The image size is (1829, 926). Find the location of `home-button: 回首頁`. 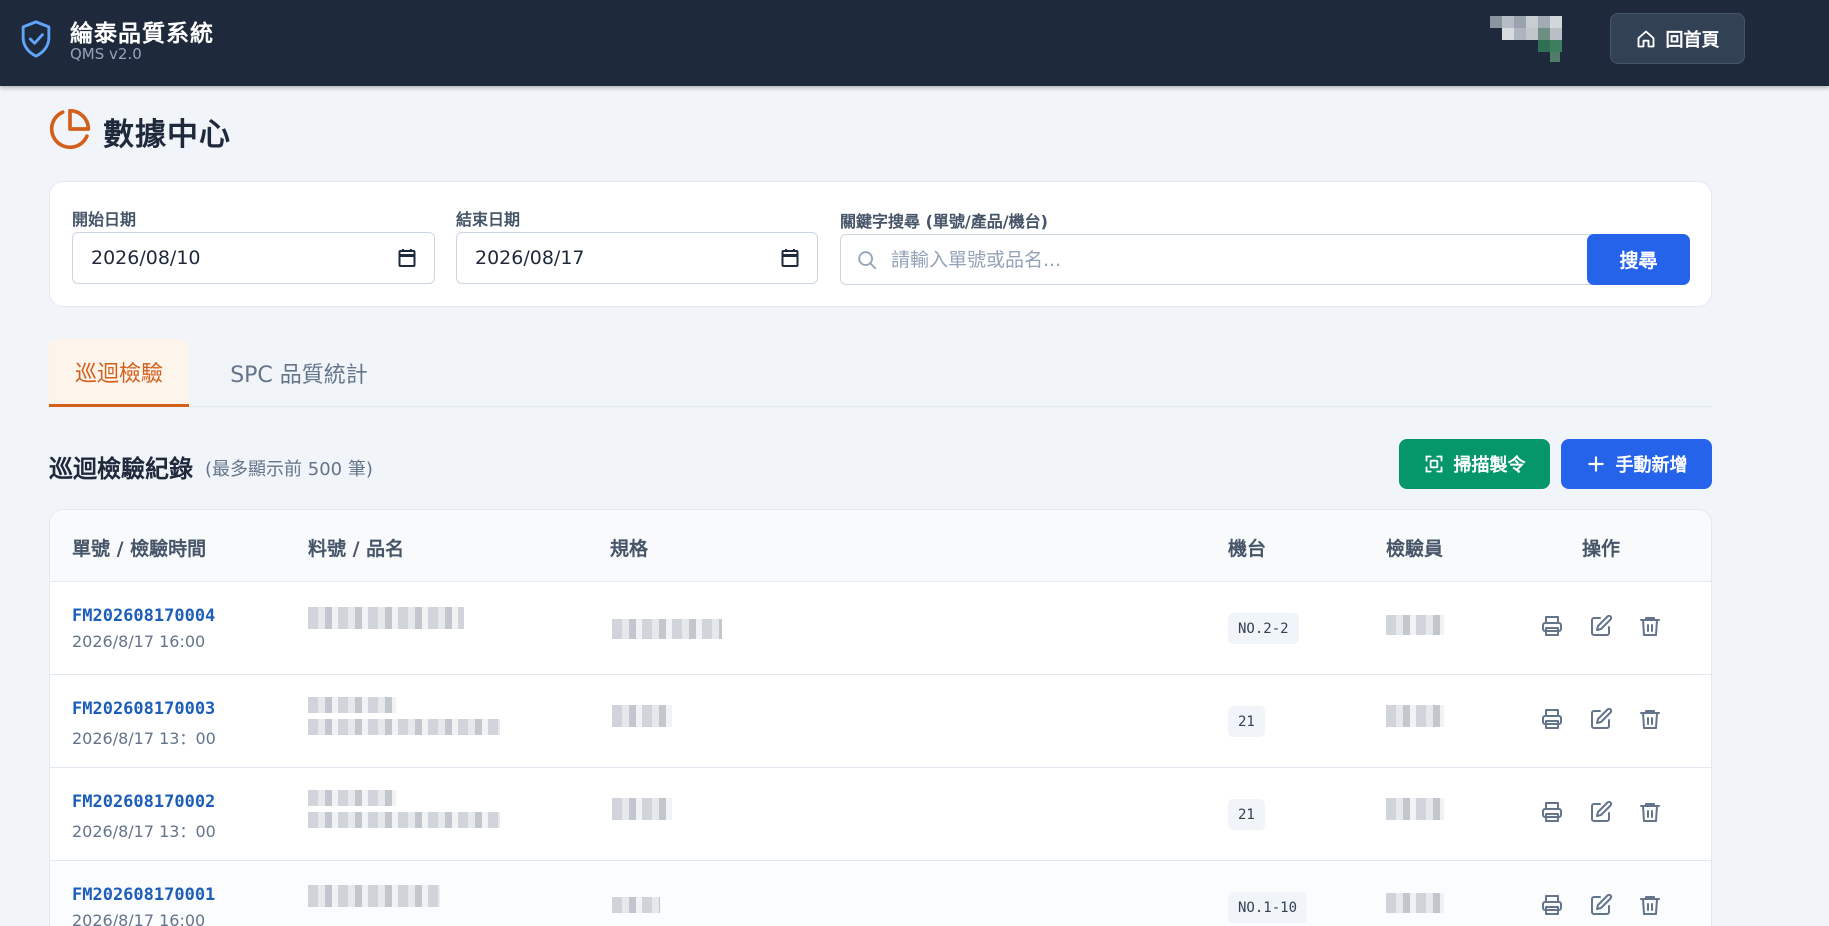

home-button: 回首頁 is located at coordinates (1677, 38).